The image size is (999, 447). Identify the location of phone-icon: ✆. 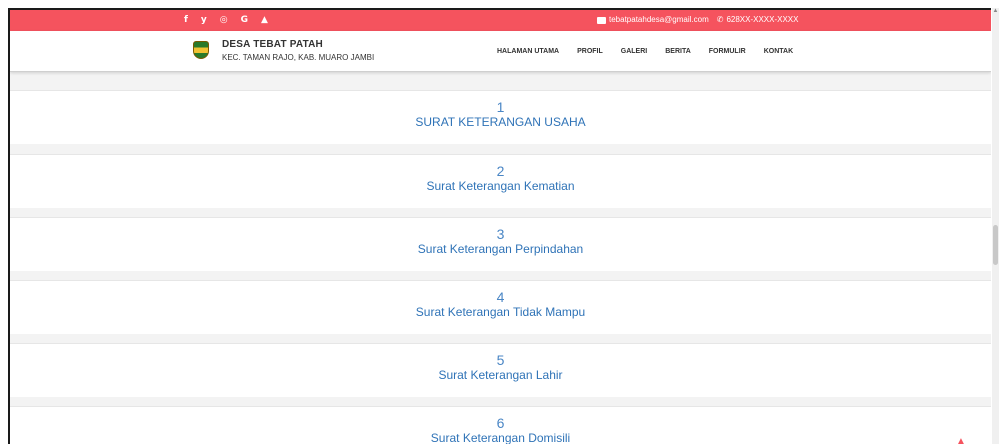
(720, 19).